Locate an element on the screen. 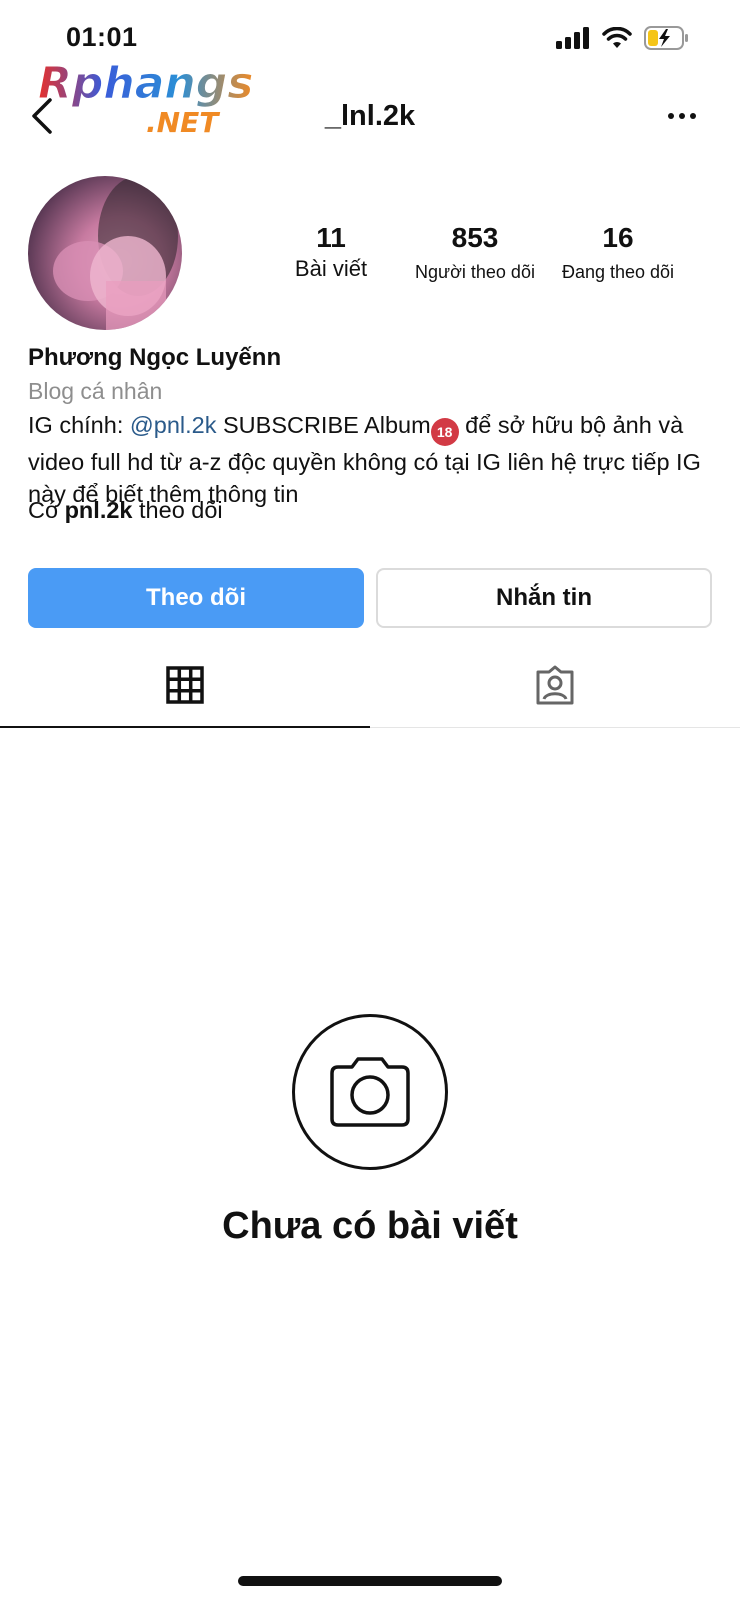  no-under-18-icon: 18 is located at coordinates (444, 432).